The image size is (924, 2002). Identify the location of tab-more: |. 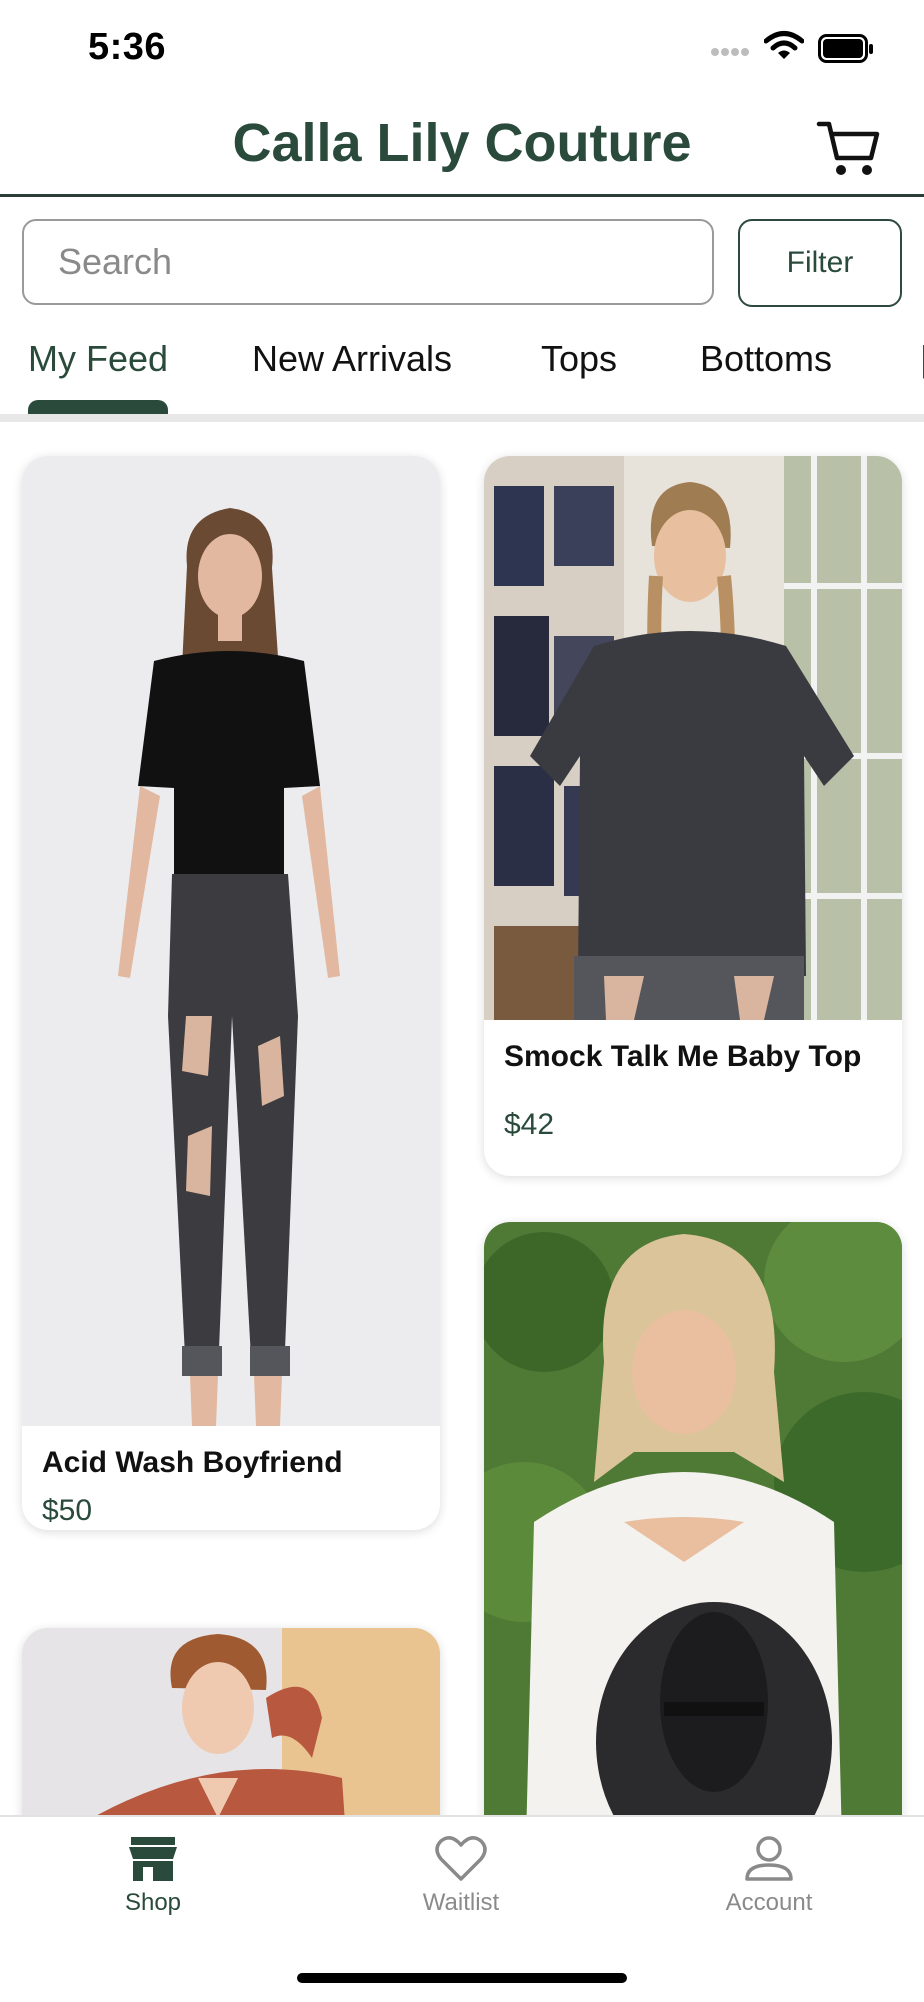
(922, 359).